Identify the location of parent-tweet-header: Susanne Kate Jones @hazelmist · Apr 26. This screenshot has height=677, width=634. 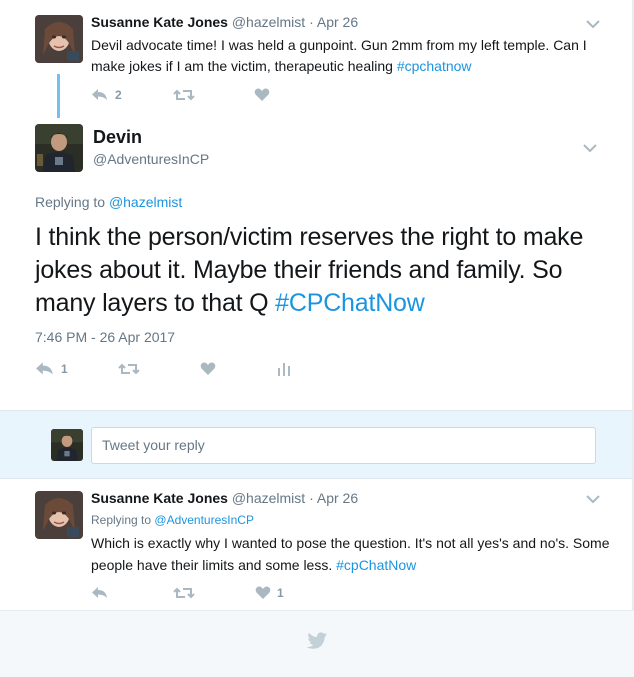
(225, 22).